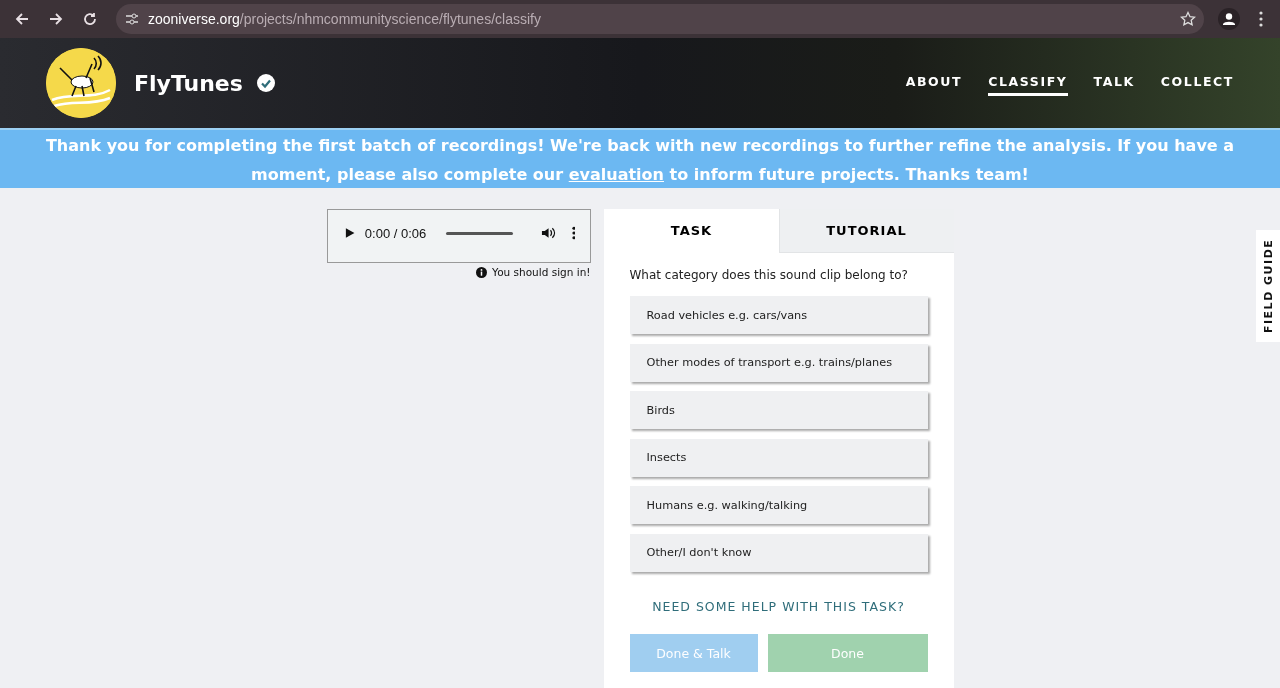 This screenshot has width=1280, height=688. What do you see at coordinates (769, 275) in the screenshot?
I see `task-question: What category does this sound clip belong to?` at bounding box center [769, 275].